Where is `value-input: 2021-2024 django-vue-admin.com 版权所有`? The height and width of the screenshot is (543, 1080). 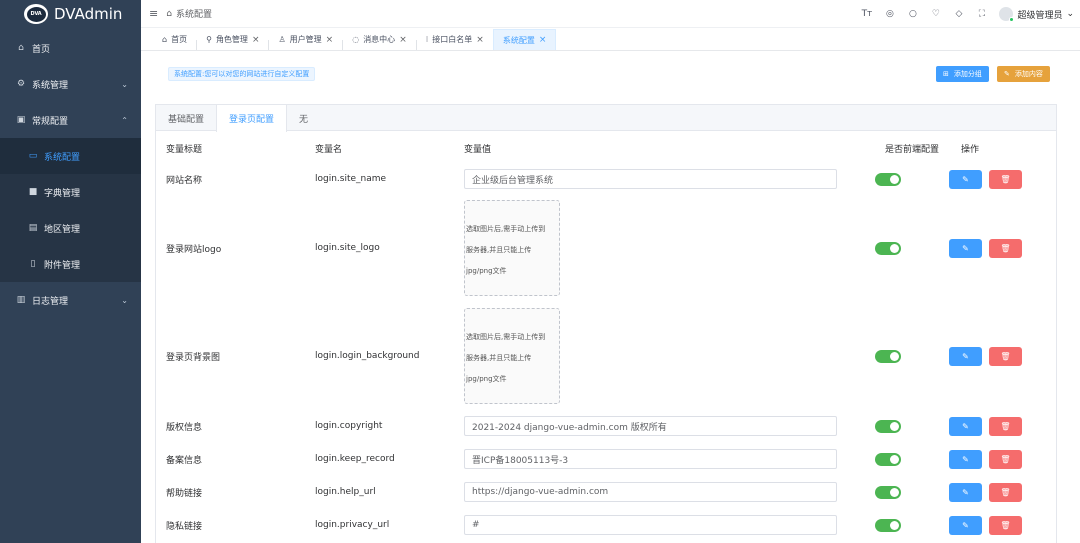
value-input: 2021-2024 django-vue-admin.com 版权所有 is located at coordinates (650, 426).